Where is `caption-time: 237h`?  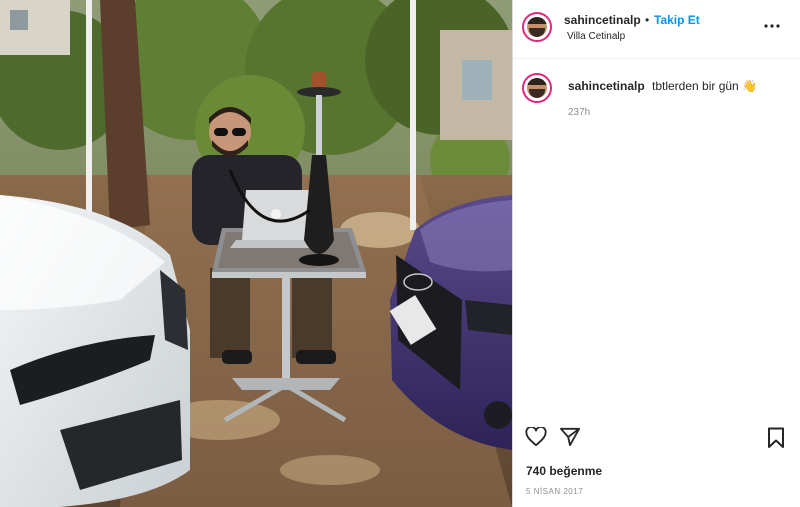
caption-time: 237h is located at coordinates (579, 112).